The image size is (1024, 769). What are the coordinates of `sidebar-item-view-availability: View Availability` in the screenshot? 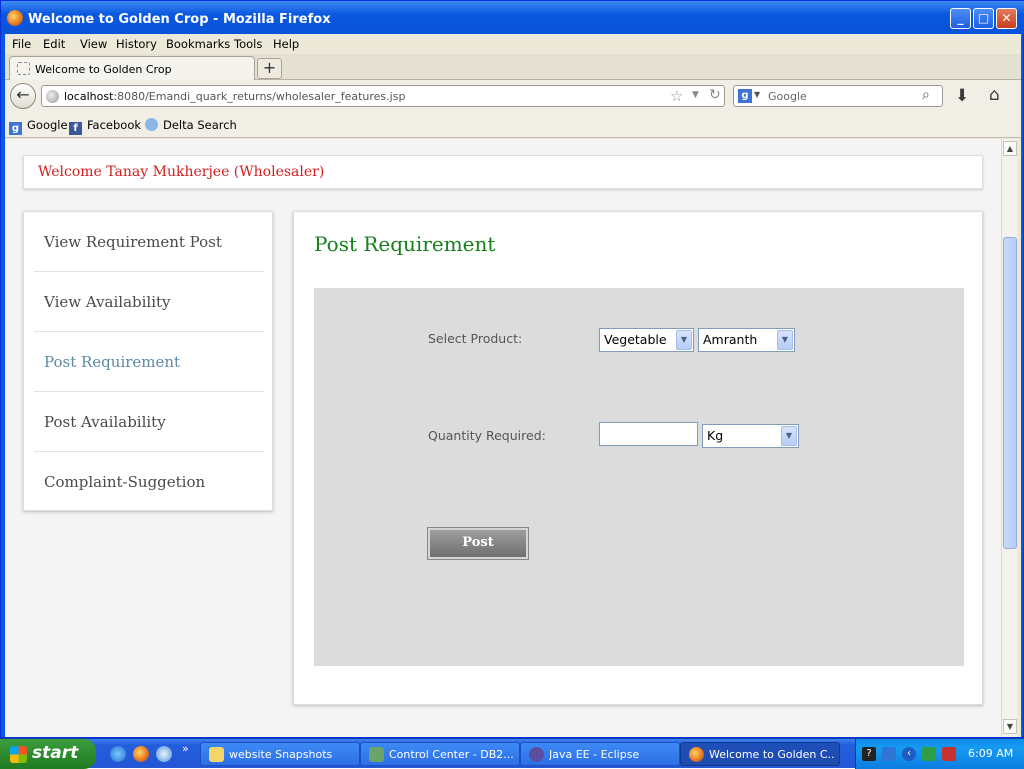 It's located at (149, 302).